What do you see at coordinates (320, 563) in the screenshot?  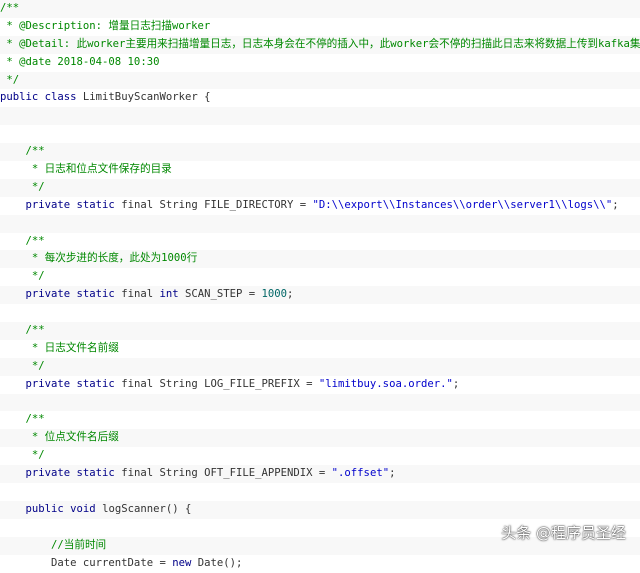 I see `code-line: Date currentDate = new Date();` at bounding box center [320, 563].